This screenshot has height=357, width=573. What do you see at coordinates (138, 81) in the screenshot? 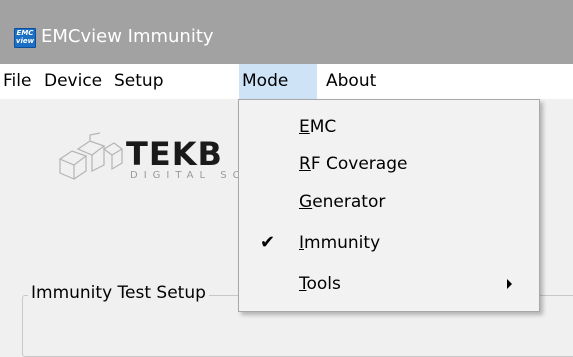
I see `menu-setup: Setup` at bounding box center [138, 81].